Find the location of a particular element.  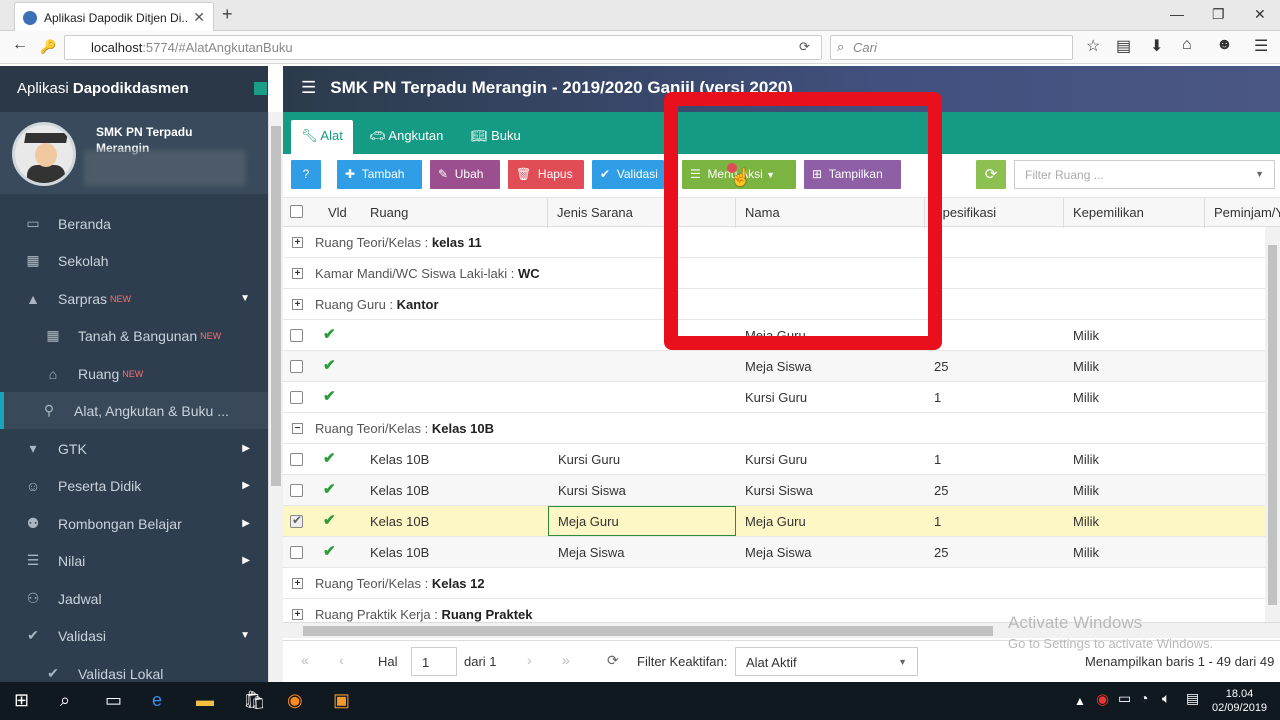

table-row: ✔ Kursi Guru 1 Milik is located at coordinates (781, 397).